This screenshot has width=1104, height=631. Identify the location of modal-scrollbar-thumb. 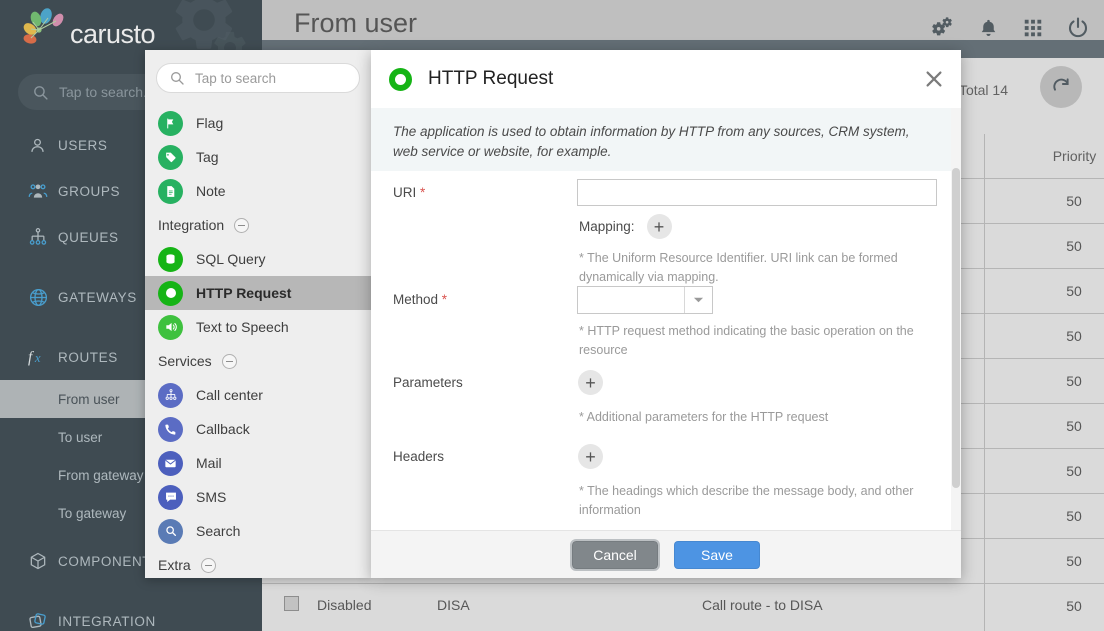
(956, 328).